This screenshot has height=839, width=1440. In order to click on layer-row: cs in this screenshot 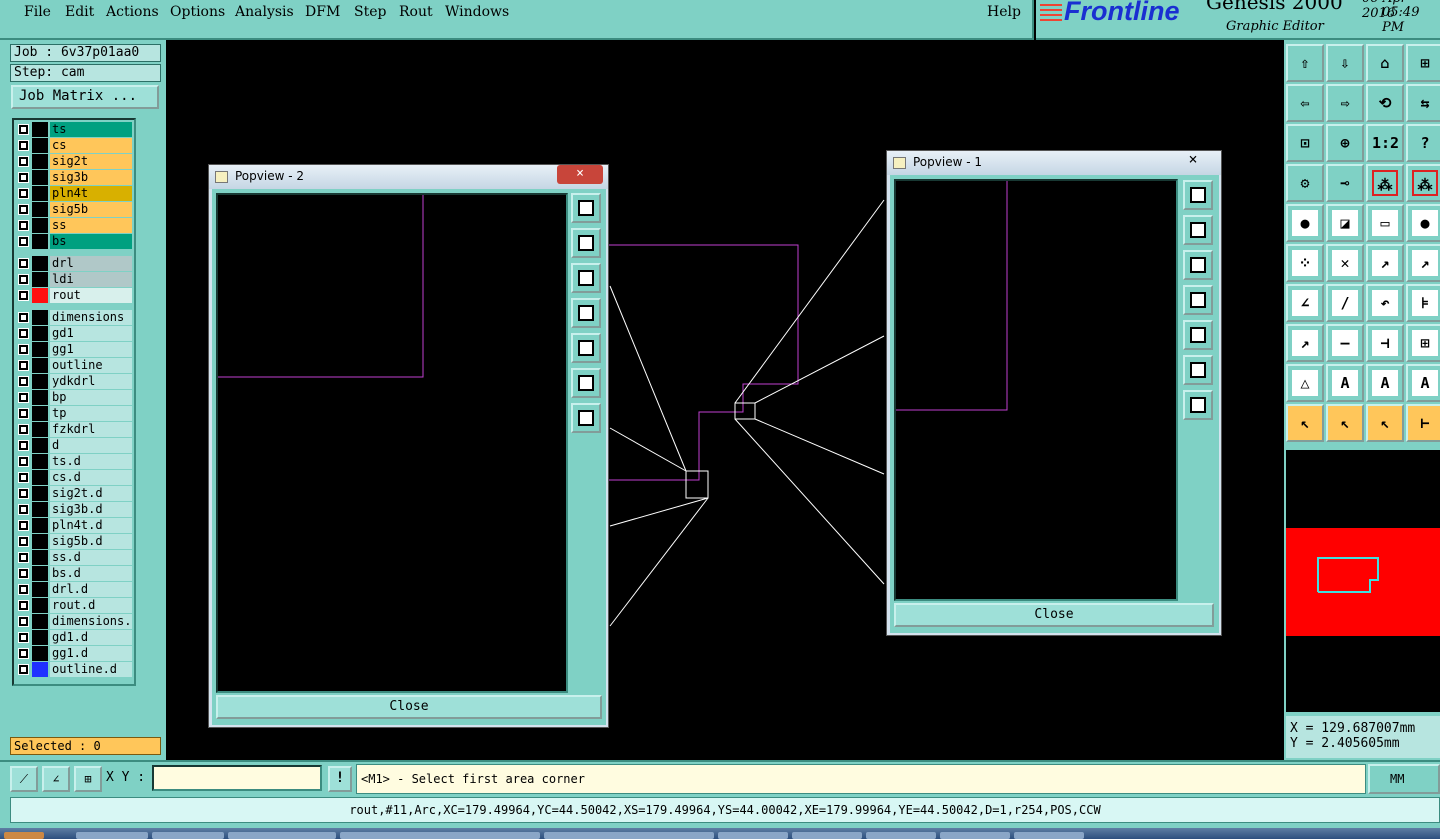, I will do `click(74, 145)`.